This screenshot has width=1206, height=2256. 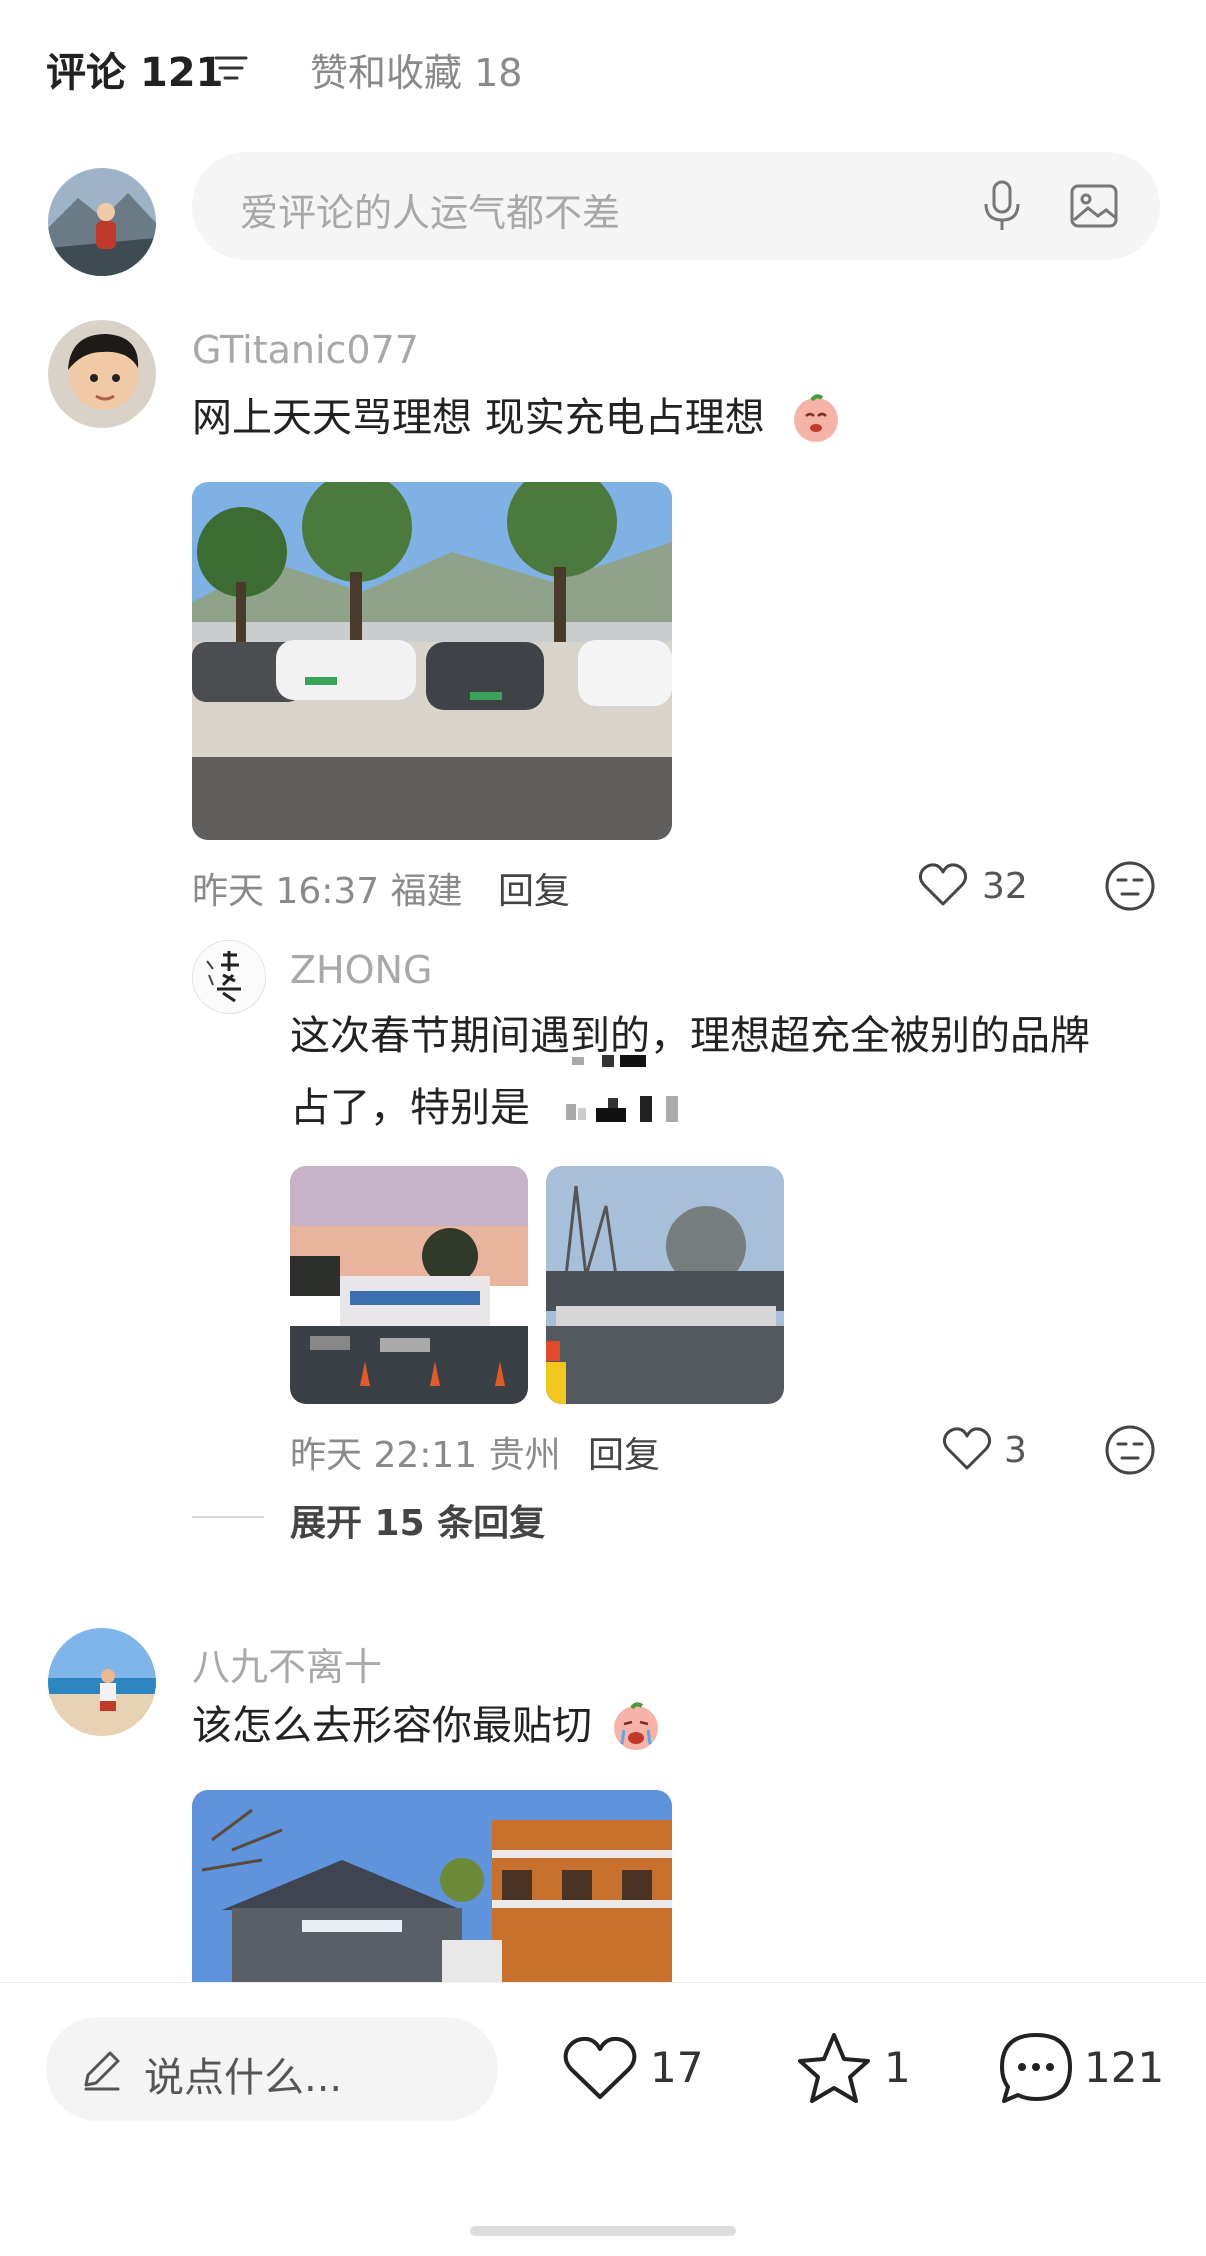 What do you see at coordinates (410, 1108) in the screenshot?
I see `reply-text-line: 占了，特别是` at bounding box center [410, 1108].